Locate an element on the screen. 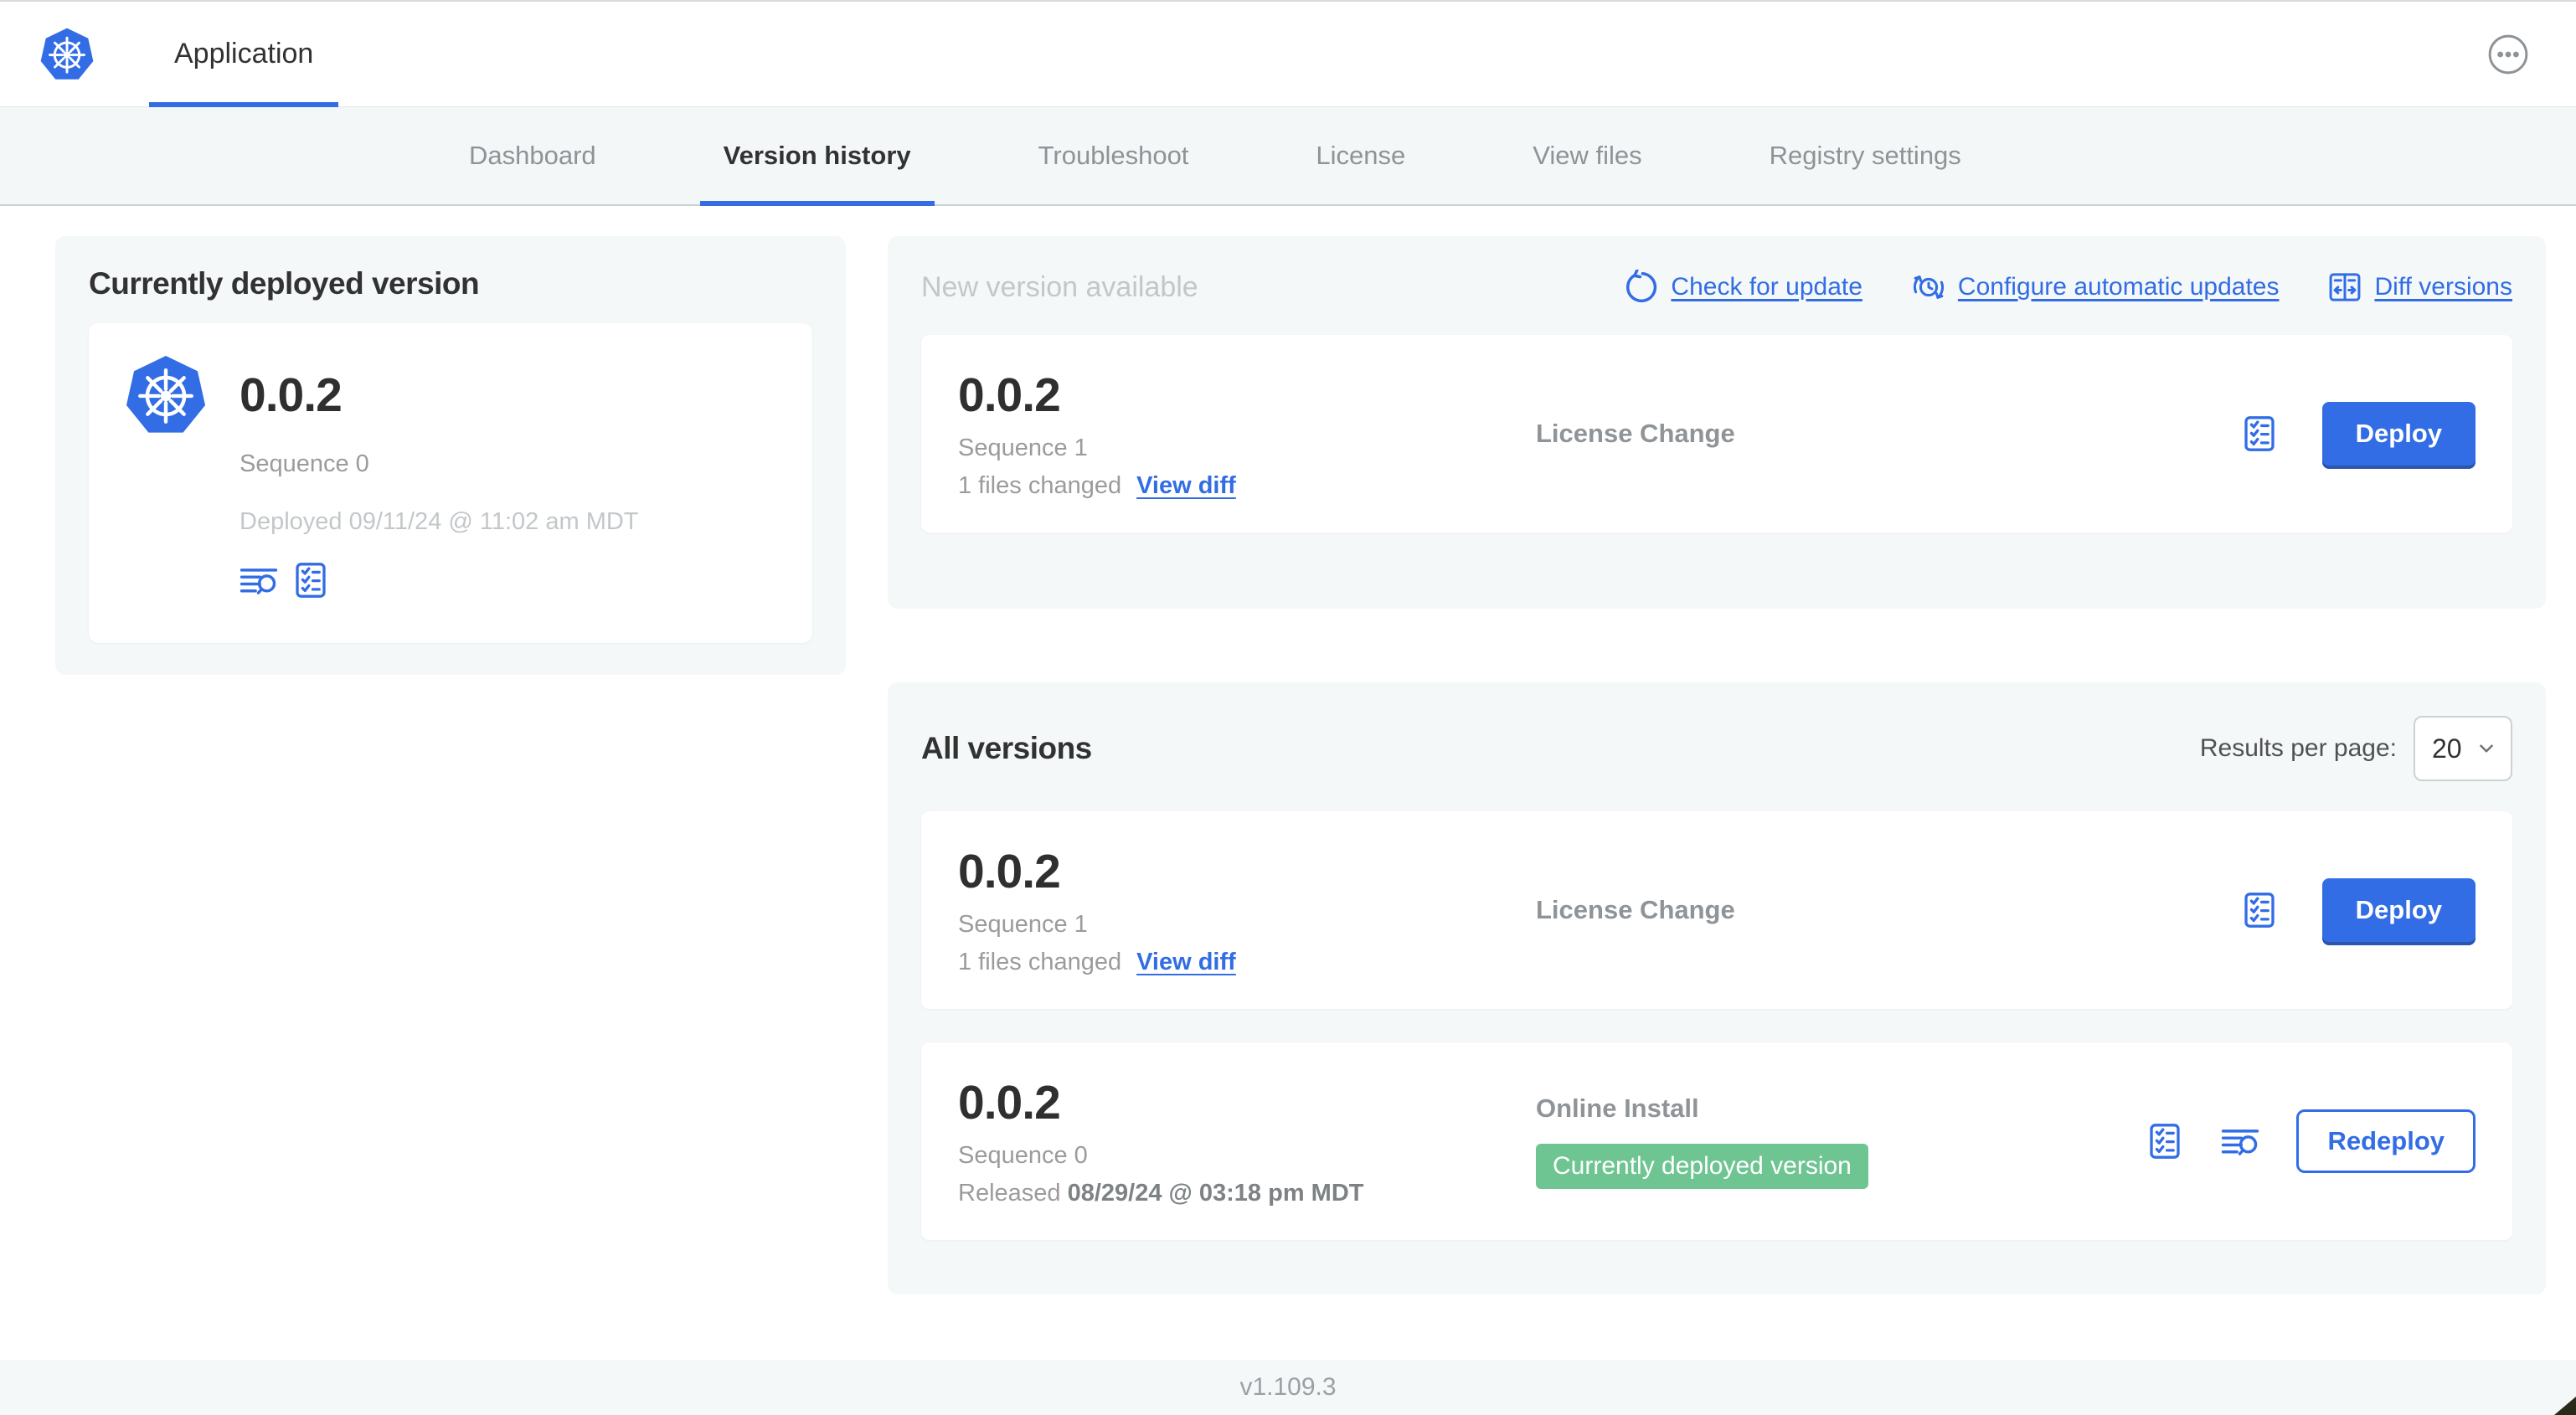 The height and width of the screenshot is (1415, 2576). tab-label: License is located at coordinates (1361, 155).